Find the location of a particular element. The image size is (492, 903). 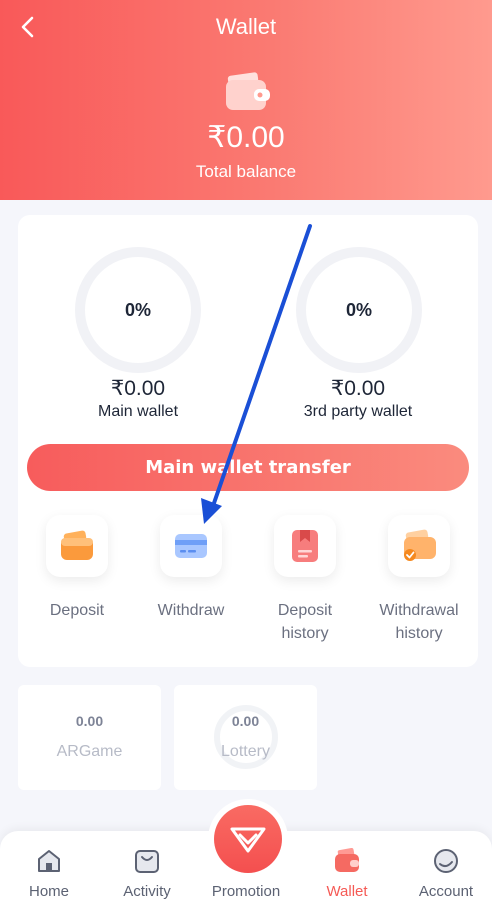

withdrawal-history-icon-tile is located at coordinates (419, 546).